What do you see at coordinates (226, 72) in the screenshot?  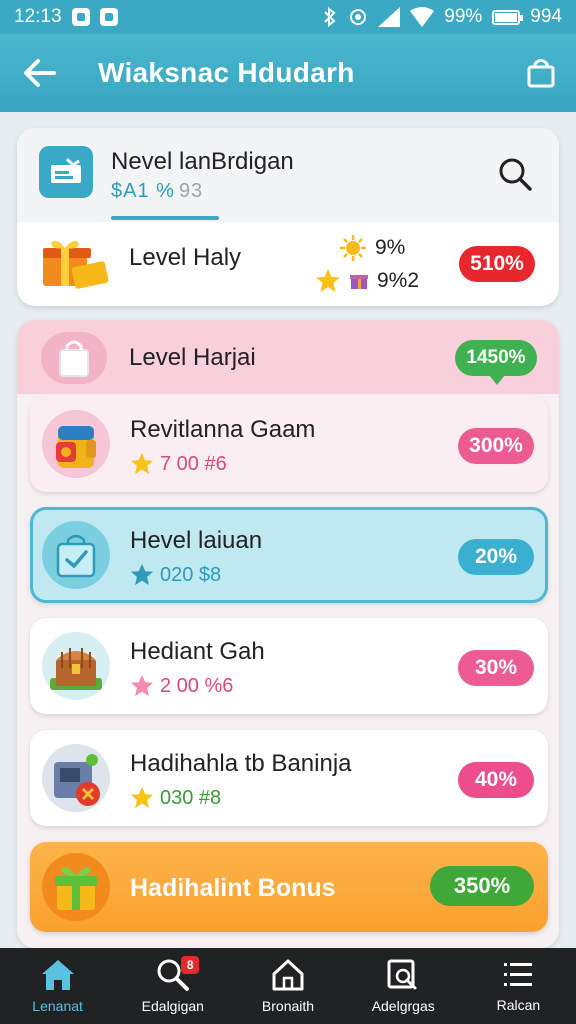 I see `page-title: Wiaksnac Hdudarh` at bounding box center [226, 72].